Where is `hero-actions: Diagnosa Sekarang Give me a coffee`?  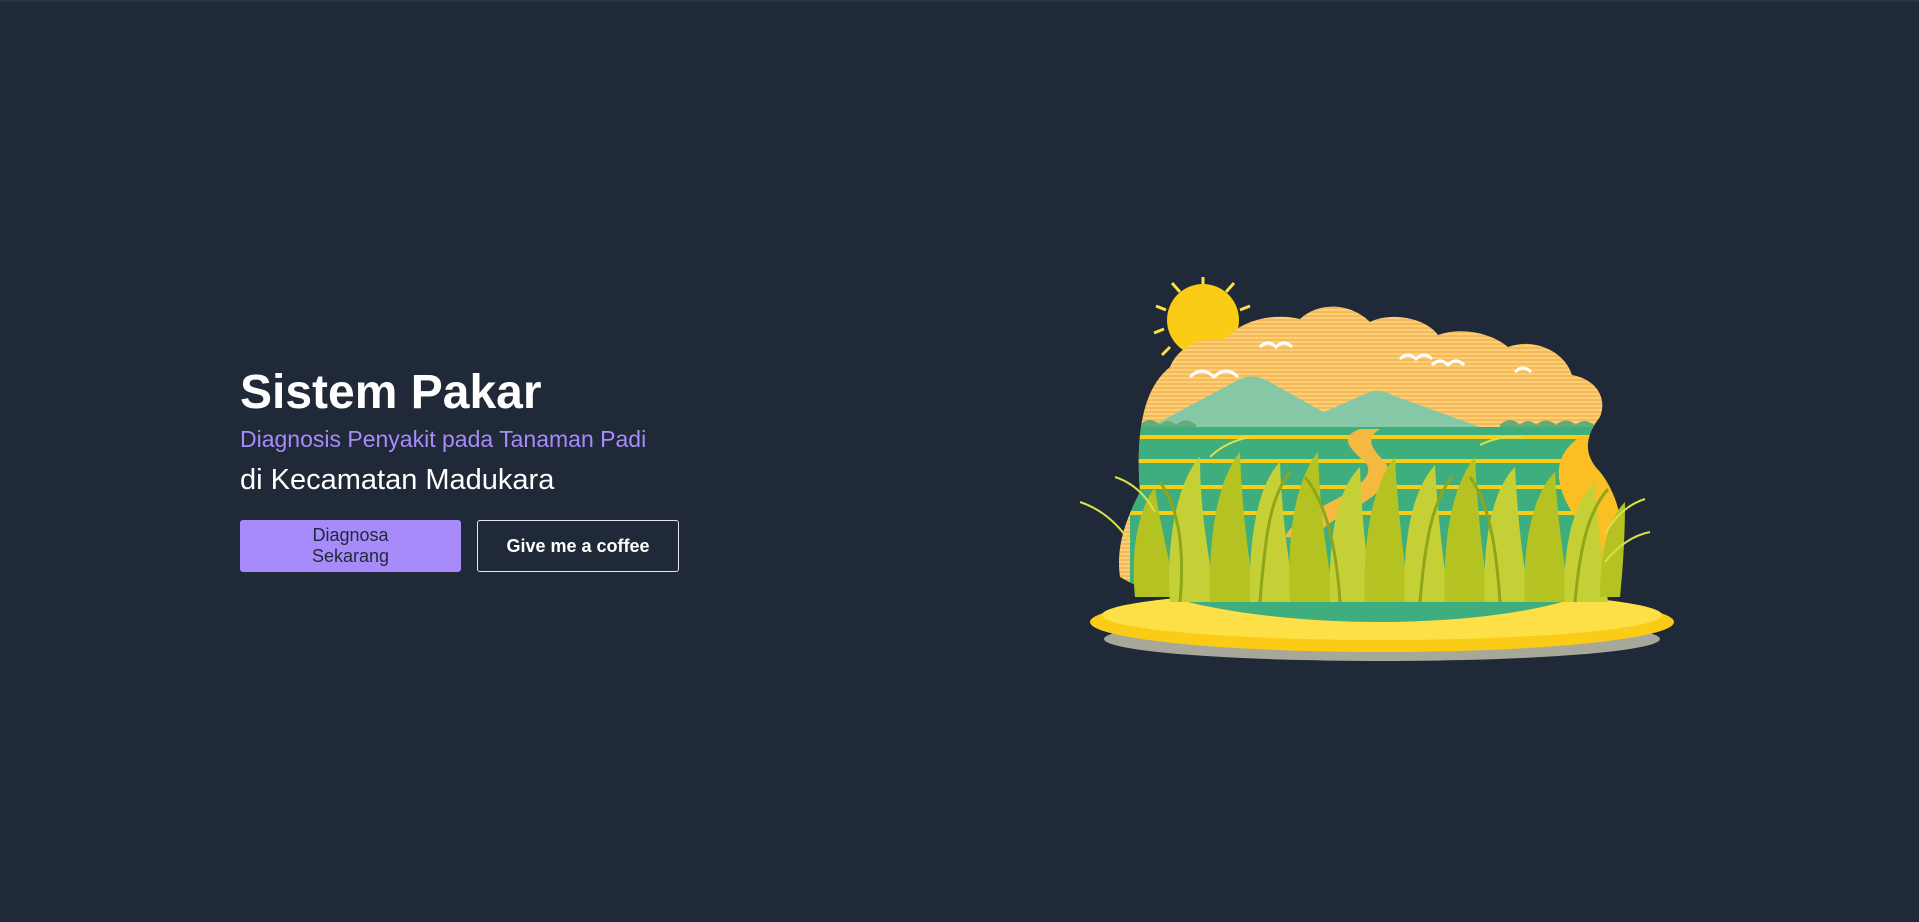 hero-actions: Diagnosa Sekarang Give me a coffee is located at coordinates (520, 546).